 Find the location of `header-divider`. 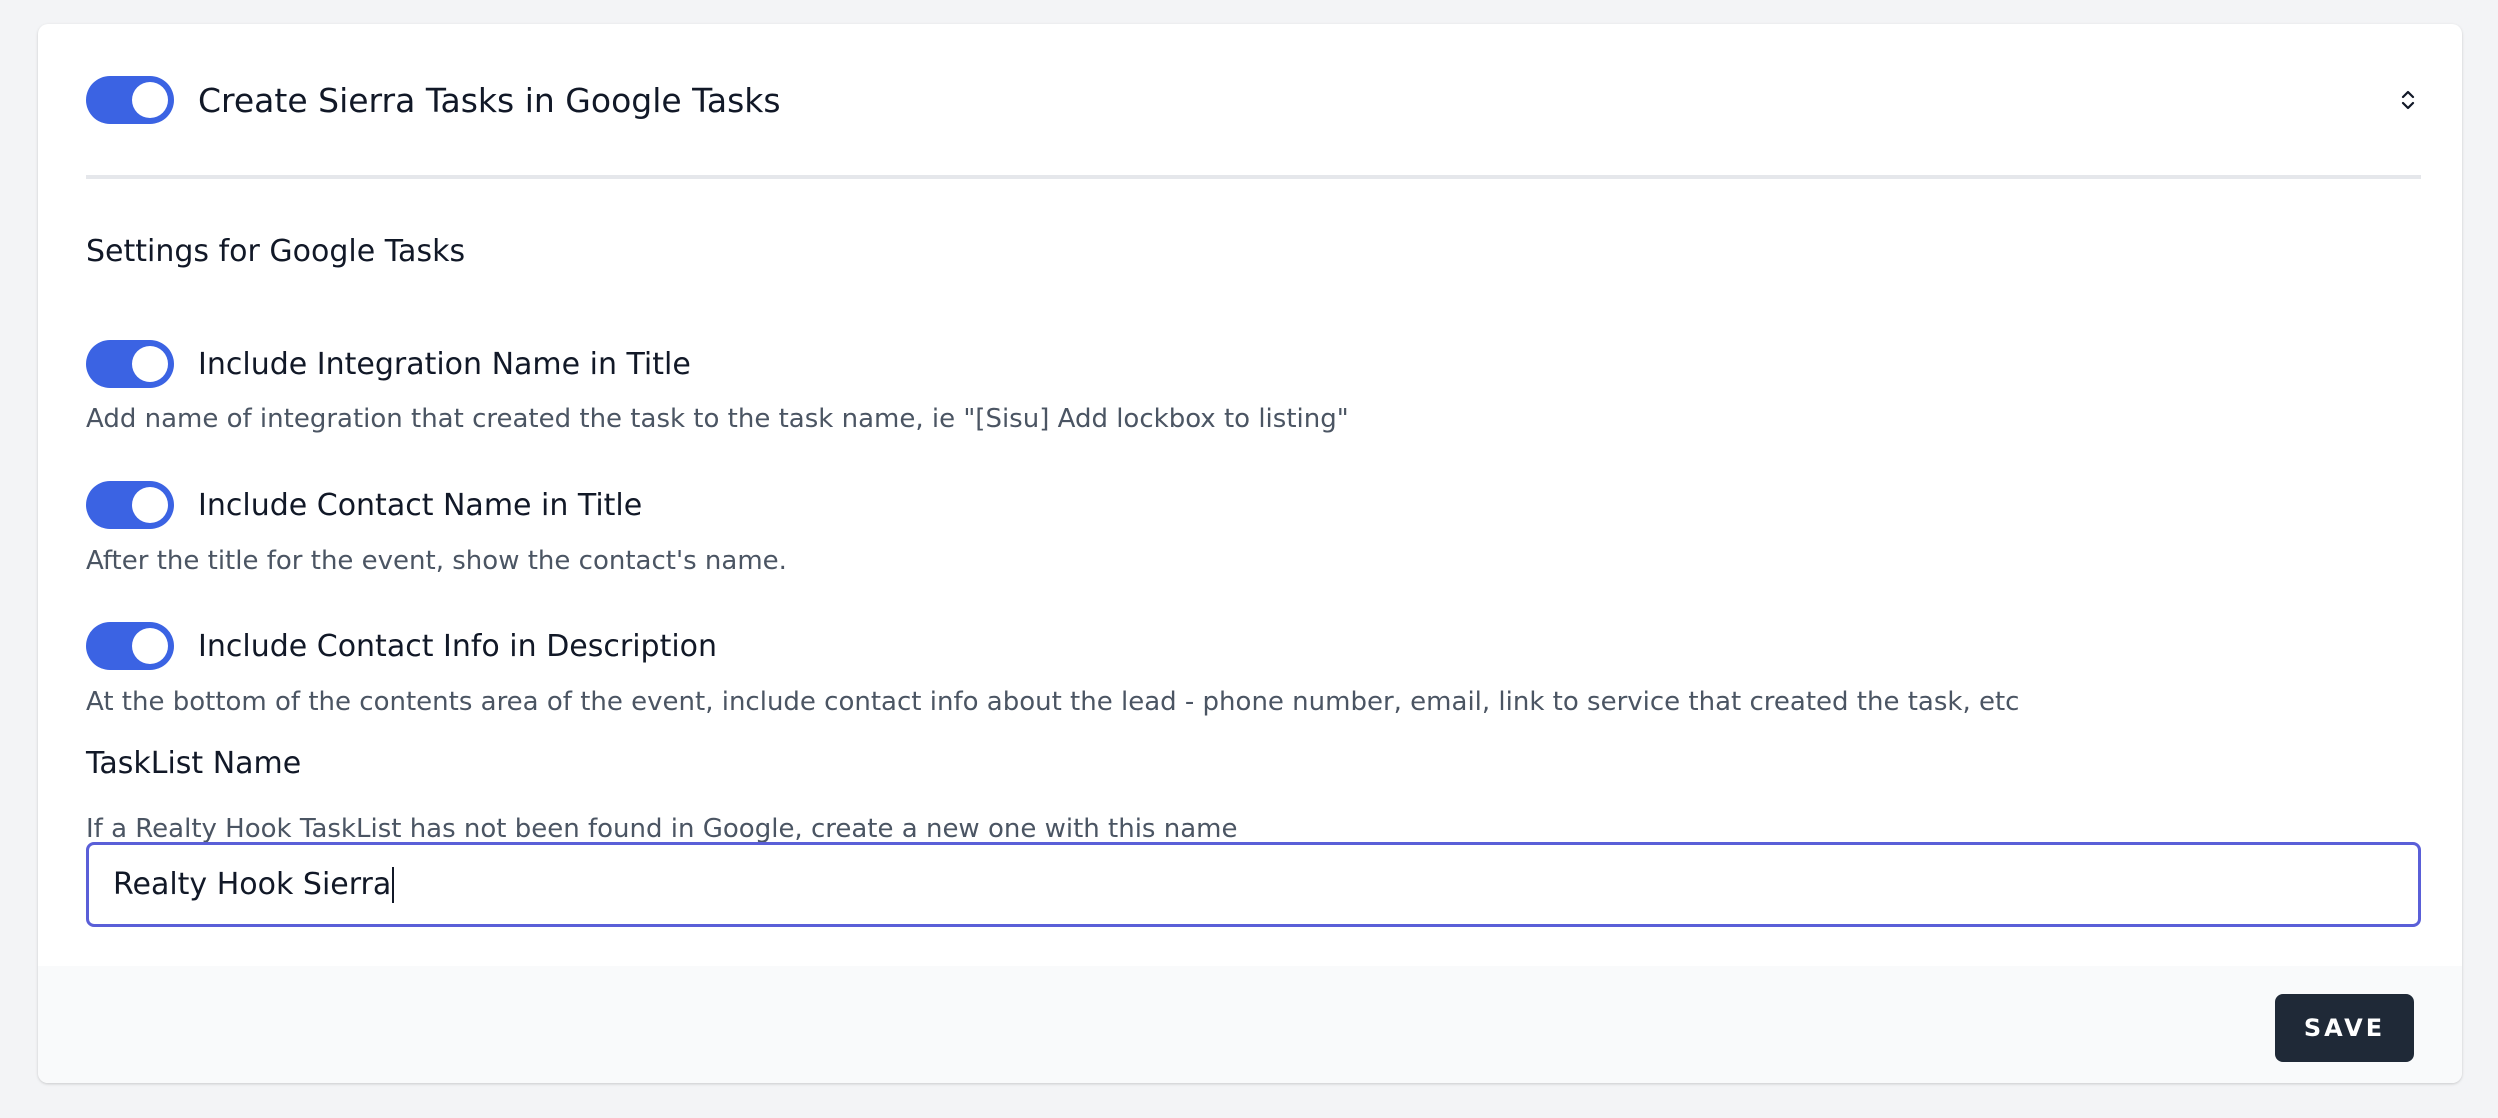

header-divider is located at coordinates (1253, 177).